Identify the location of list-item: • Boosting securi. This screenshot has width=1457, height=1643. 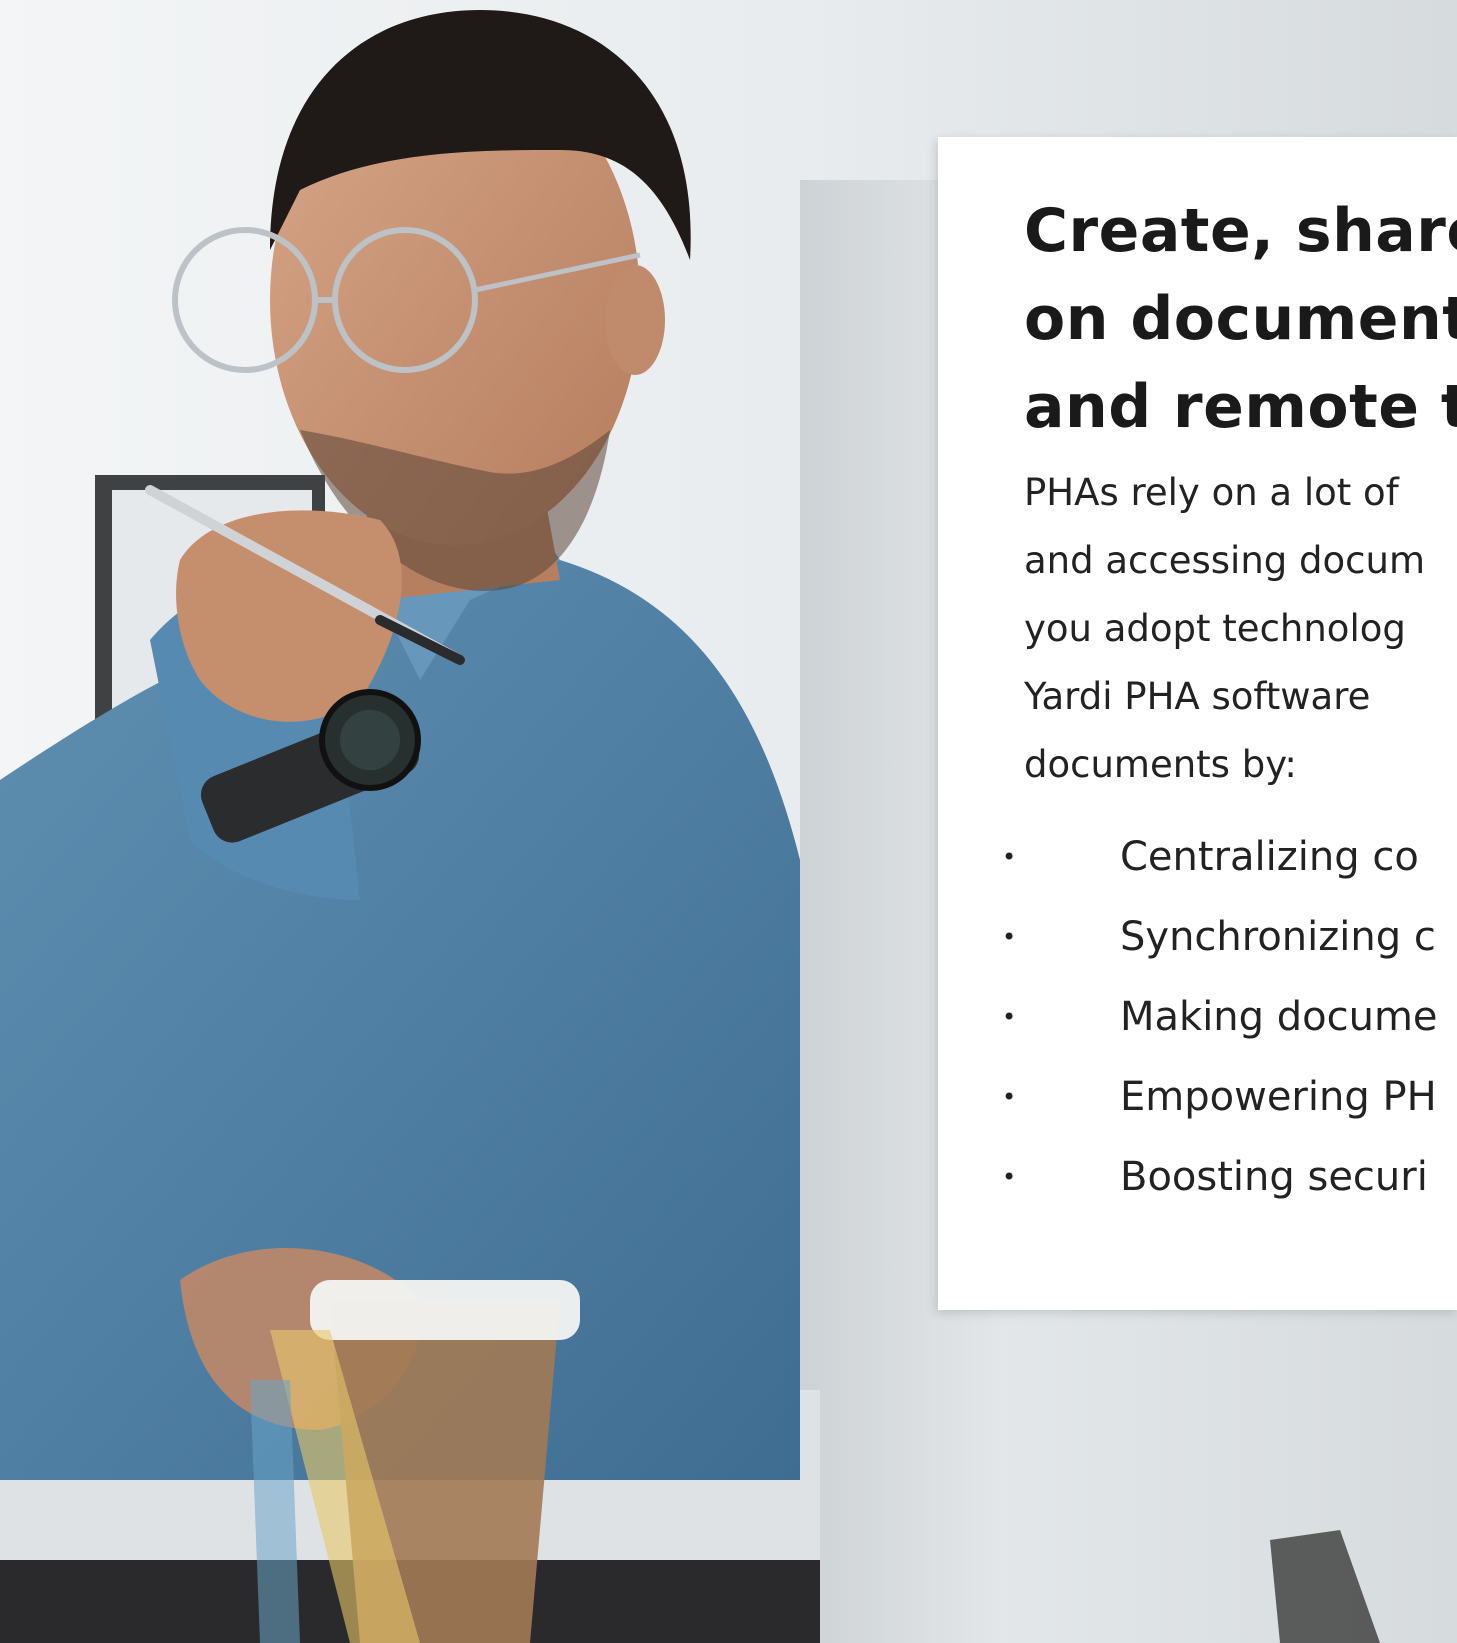
(1229, 1177).